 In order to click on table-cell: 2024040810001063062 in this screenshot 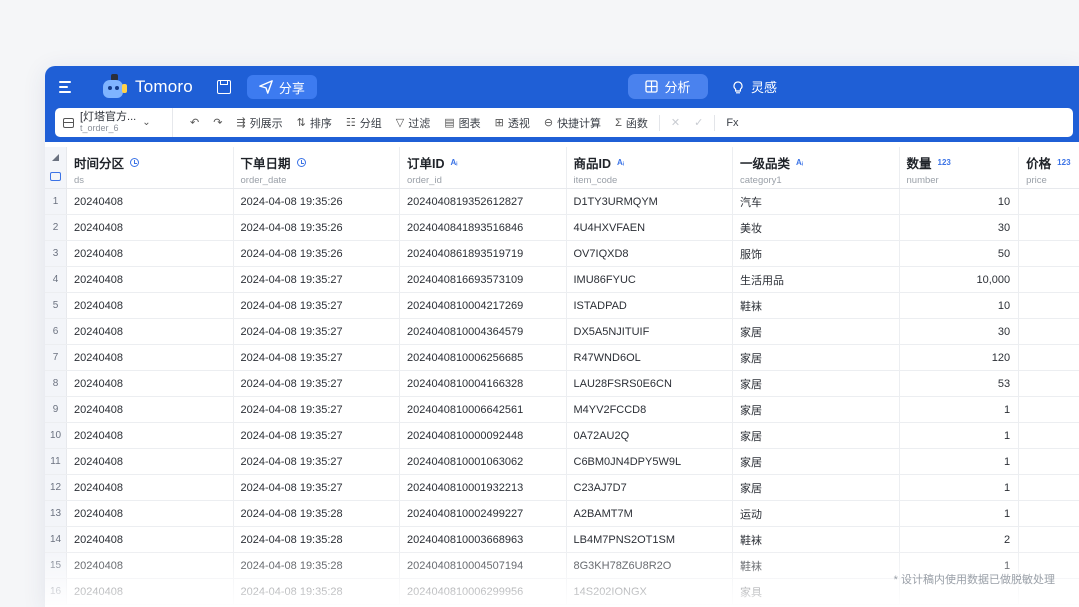, I will do `click(483, 461)`.